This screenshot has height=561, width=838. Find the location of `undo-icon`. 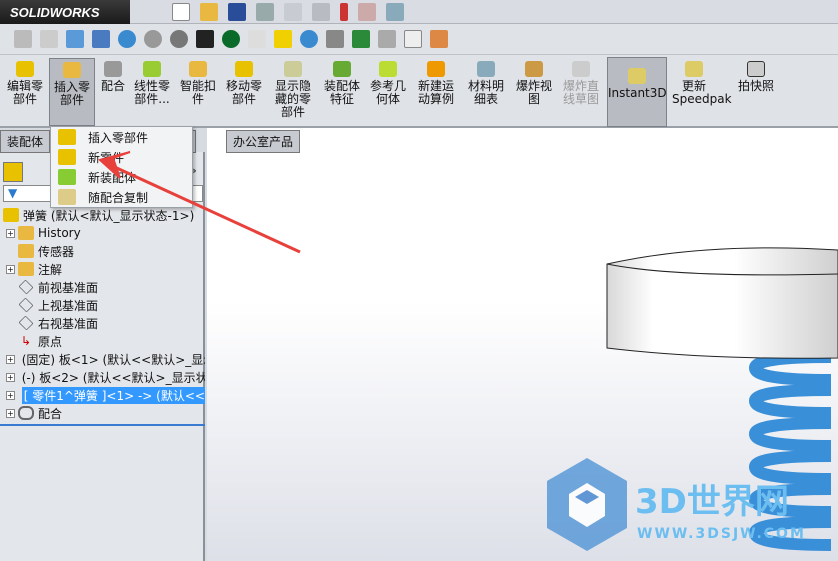

undo-icon is located at coordinates (293, 12).